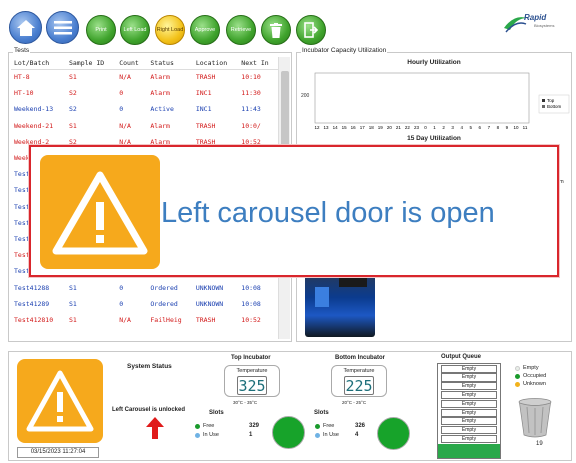 Image resolution: width=576 pixels, height=463 pixels. What do you see at coordinates (425, 127) in the screenshot?
I see `x-tick-label: 0` at bounding box center [425, 127].